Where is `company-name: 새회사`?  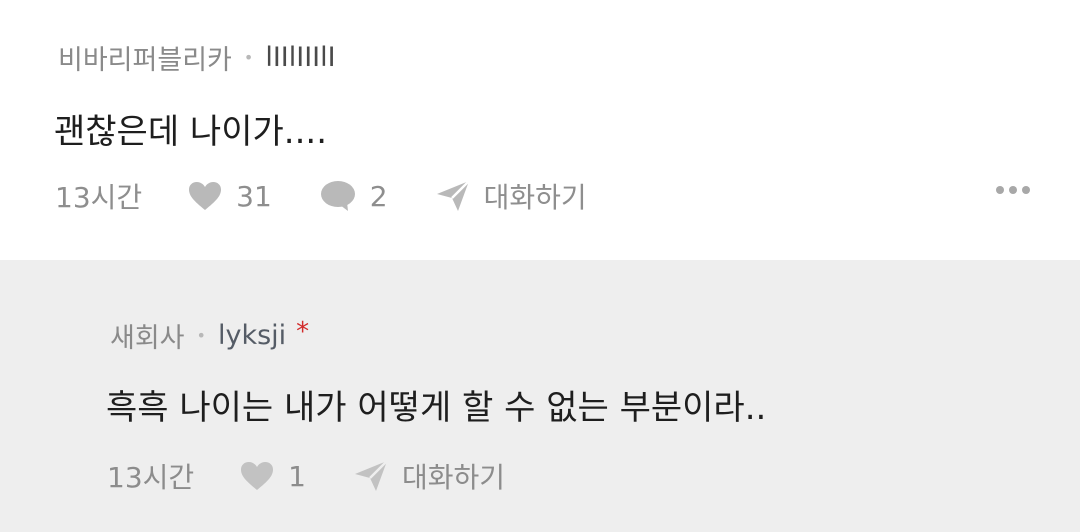
company-name: 새회사 is located at coordinates (147, 335).